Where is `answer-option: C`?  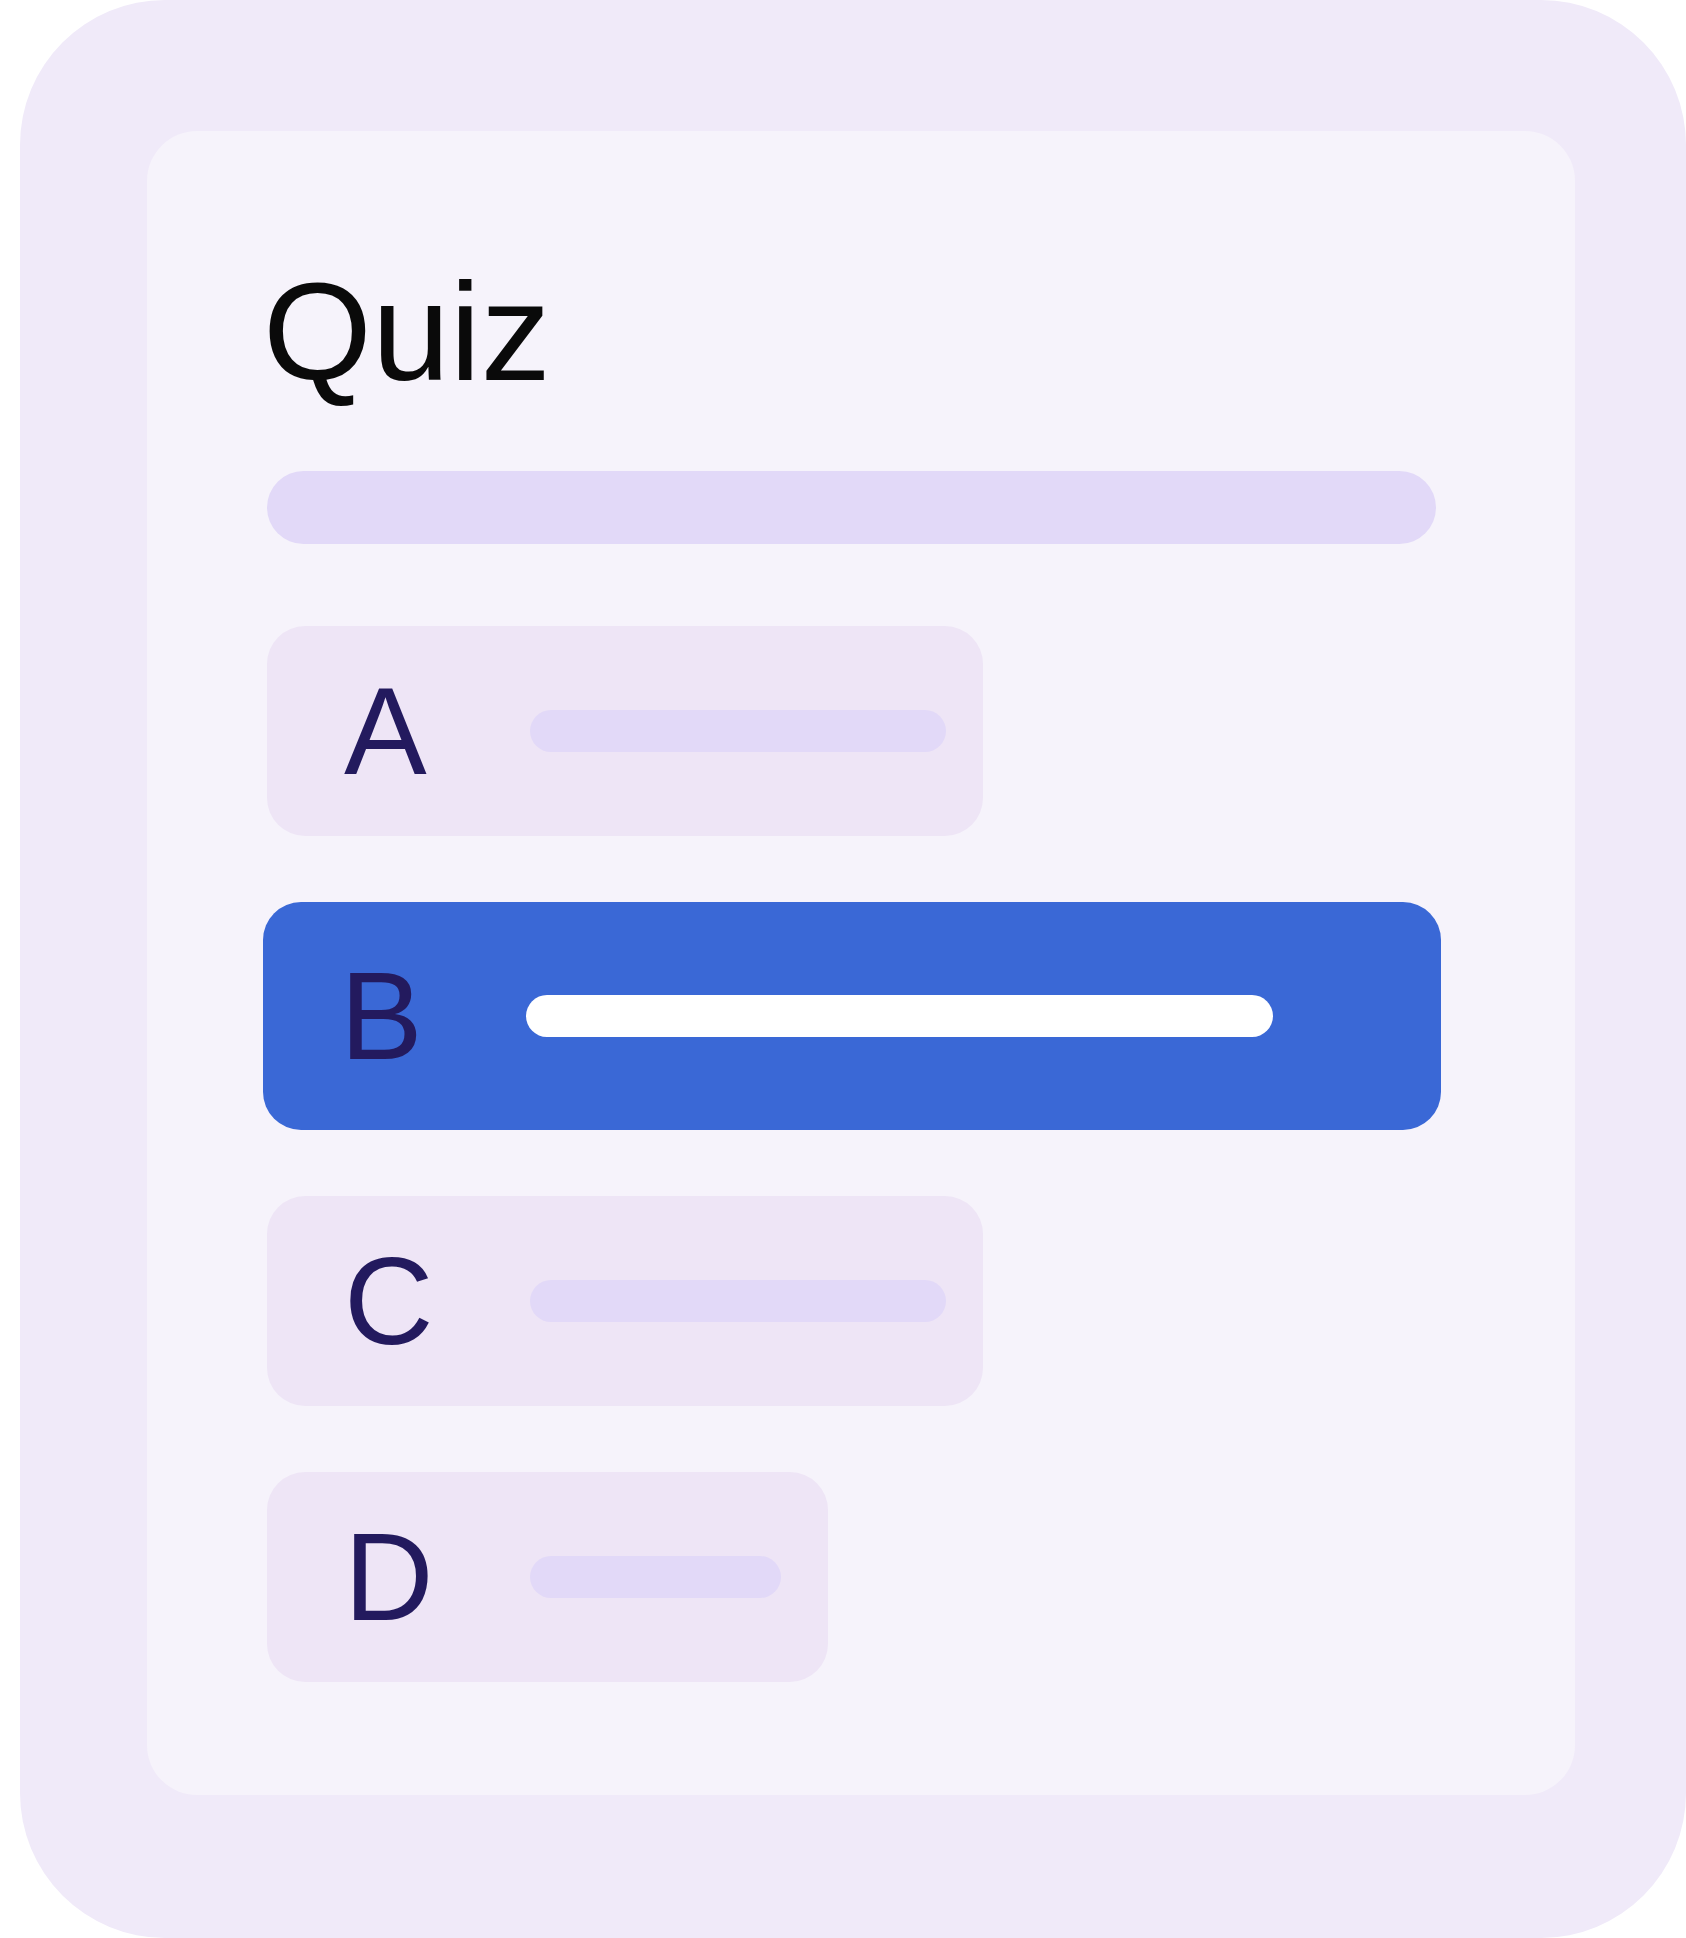 answer-option: C is located at coordinates (625, 1301).